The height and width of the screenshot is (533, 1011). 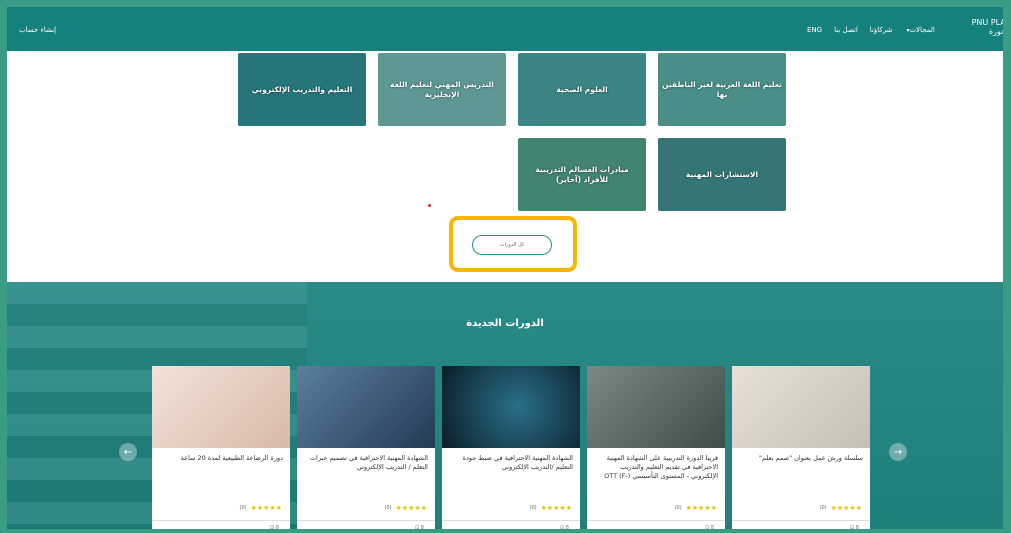 What do you see at coordinates (429, 205) in the screenshot?
I see `cursor-dot` at bounding box center [429, 205].